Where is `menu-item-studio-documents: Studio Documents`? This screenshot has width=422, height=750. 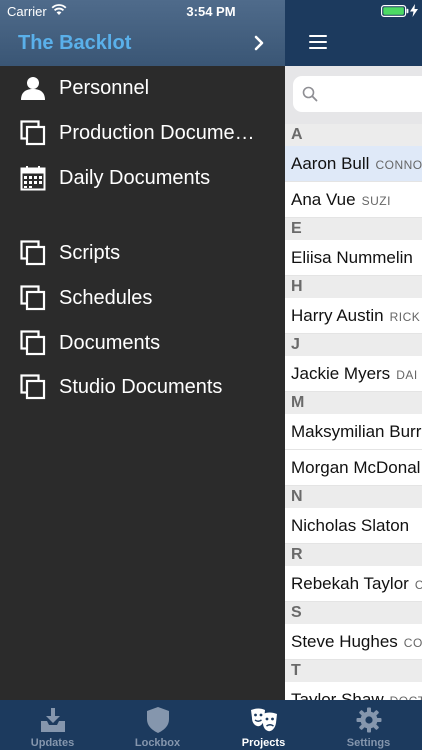
menu-item-studio-documents: Studio Documents is located at coordinates (142, 387).